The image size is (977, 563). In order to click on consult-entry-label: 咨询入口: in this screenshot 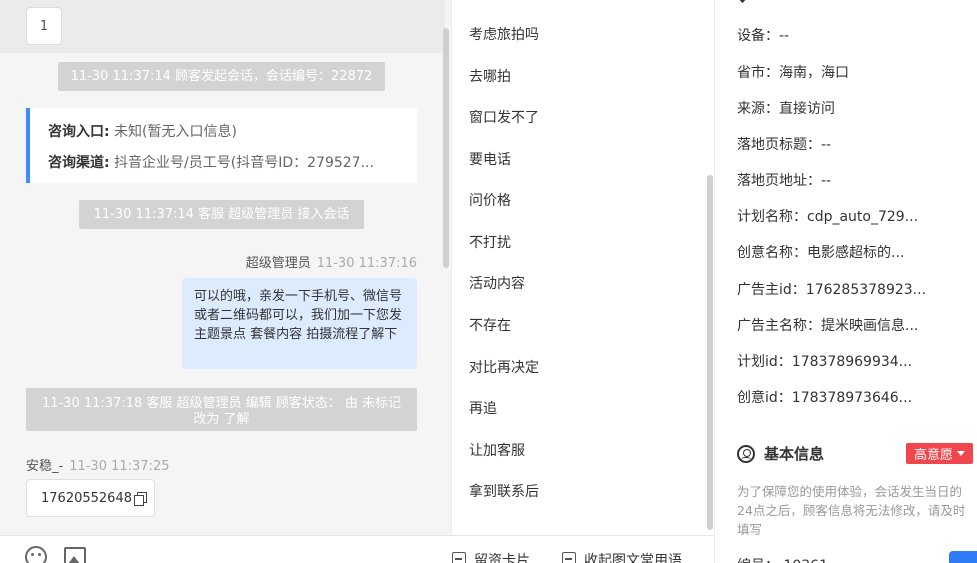, I will do `click(79, 132)`.